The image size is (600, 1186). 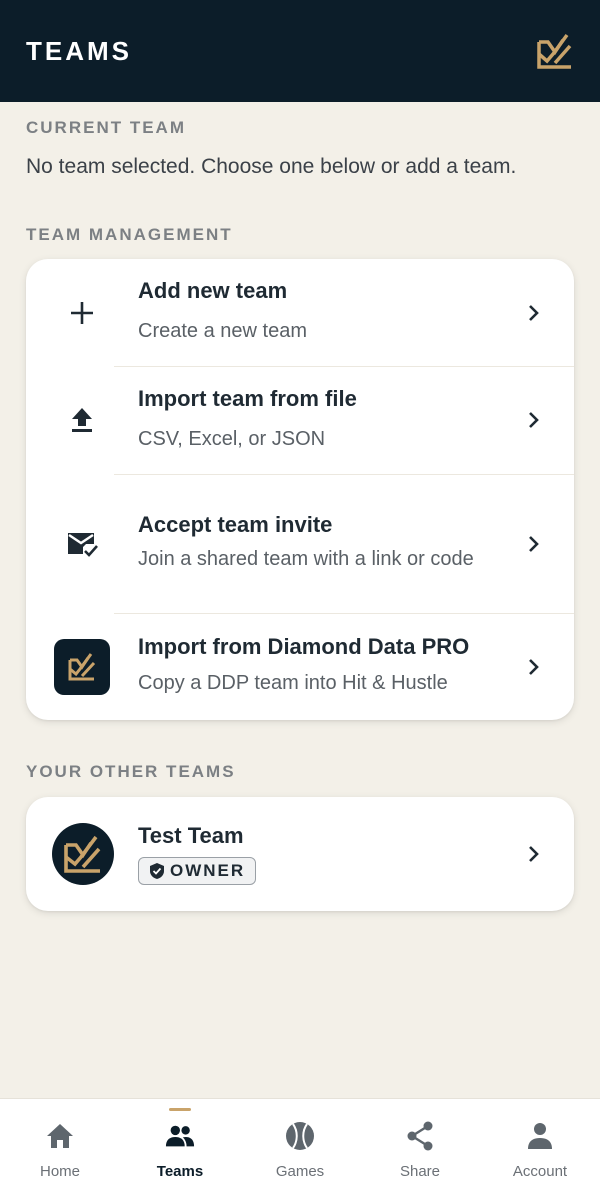 I want to click on row-text: Add new team Create a new team, so click(x=222, y=312).